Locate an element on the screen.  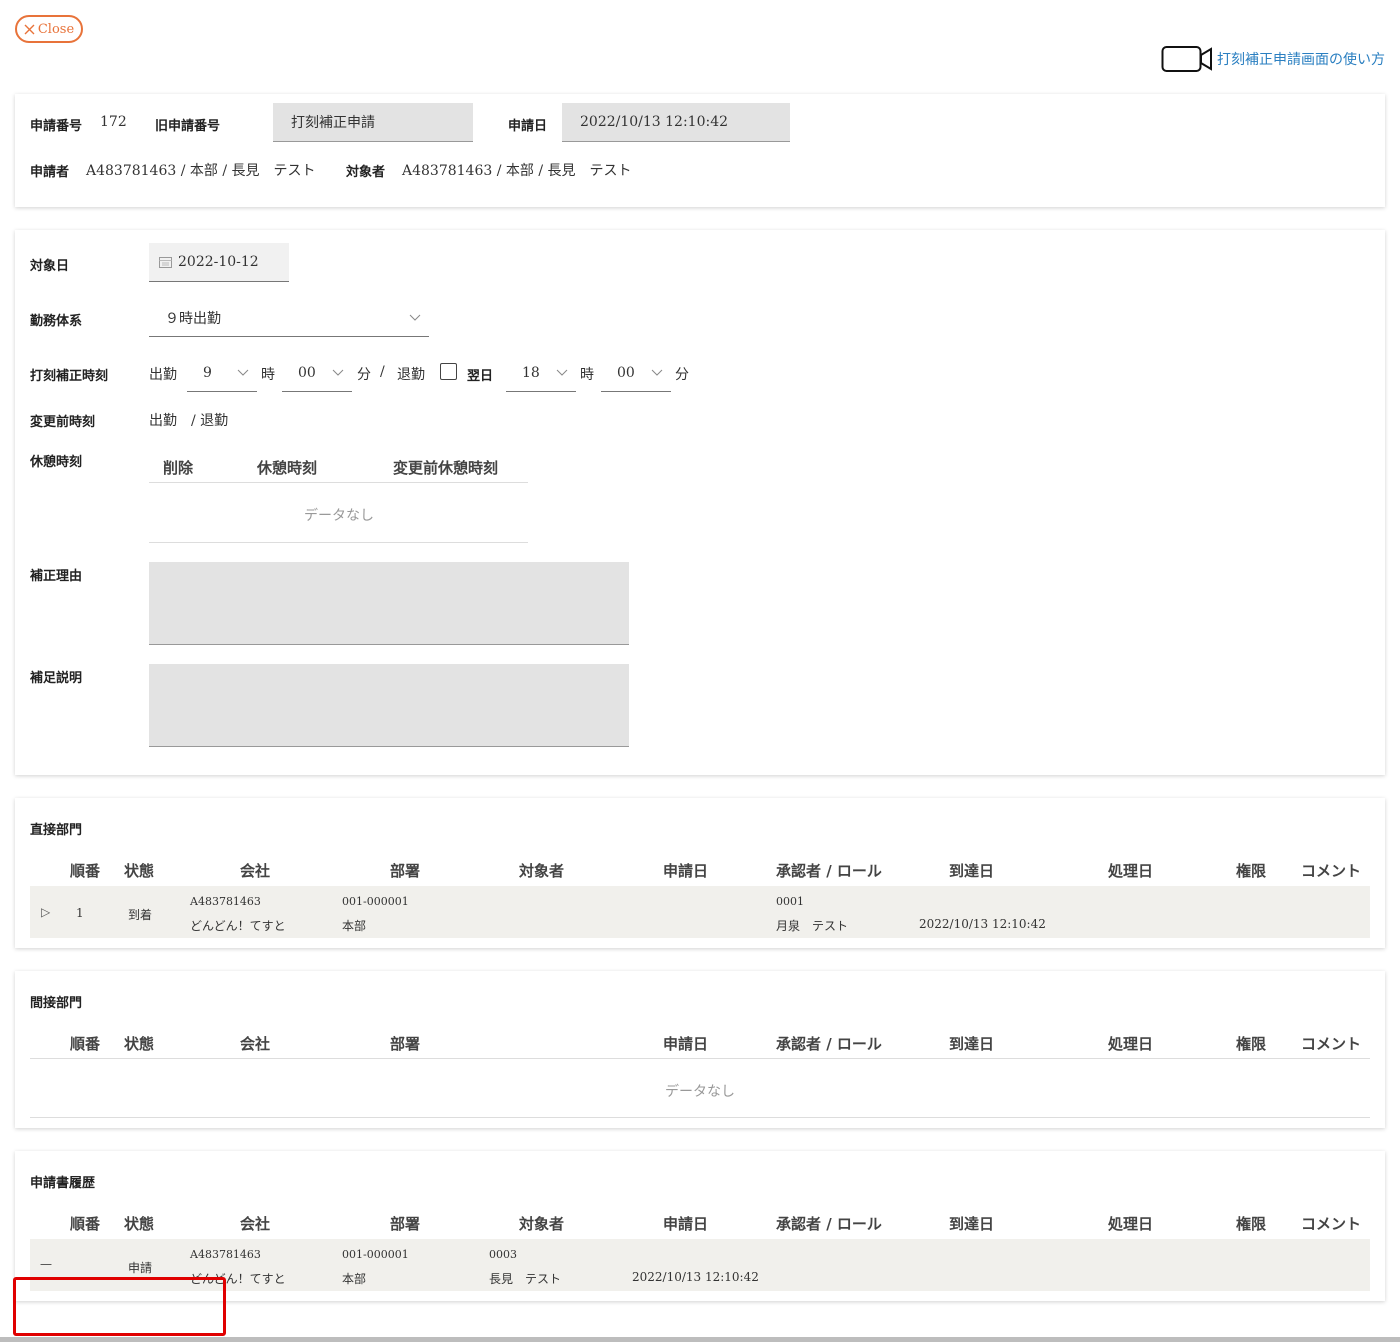
date-picker: 2022-10-12 is located at coordinates (219, 262).